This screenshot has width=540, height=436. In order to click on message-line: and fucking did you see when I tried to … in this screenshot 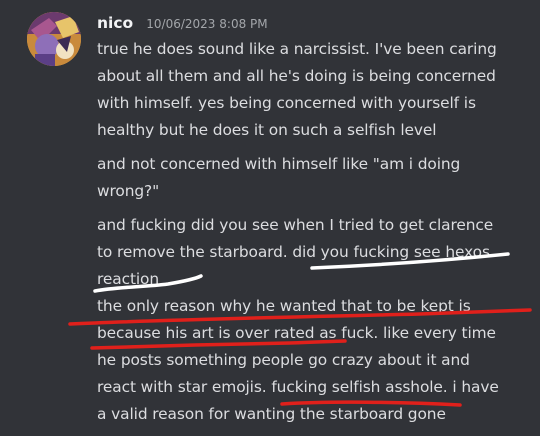, I will do `click(295, 225)`.